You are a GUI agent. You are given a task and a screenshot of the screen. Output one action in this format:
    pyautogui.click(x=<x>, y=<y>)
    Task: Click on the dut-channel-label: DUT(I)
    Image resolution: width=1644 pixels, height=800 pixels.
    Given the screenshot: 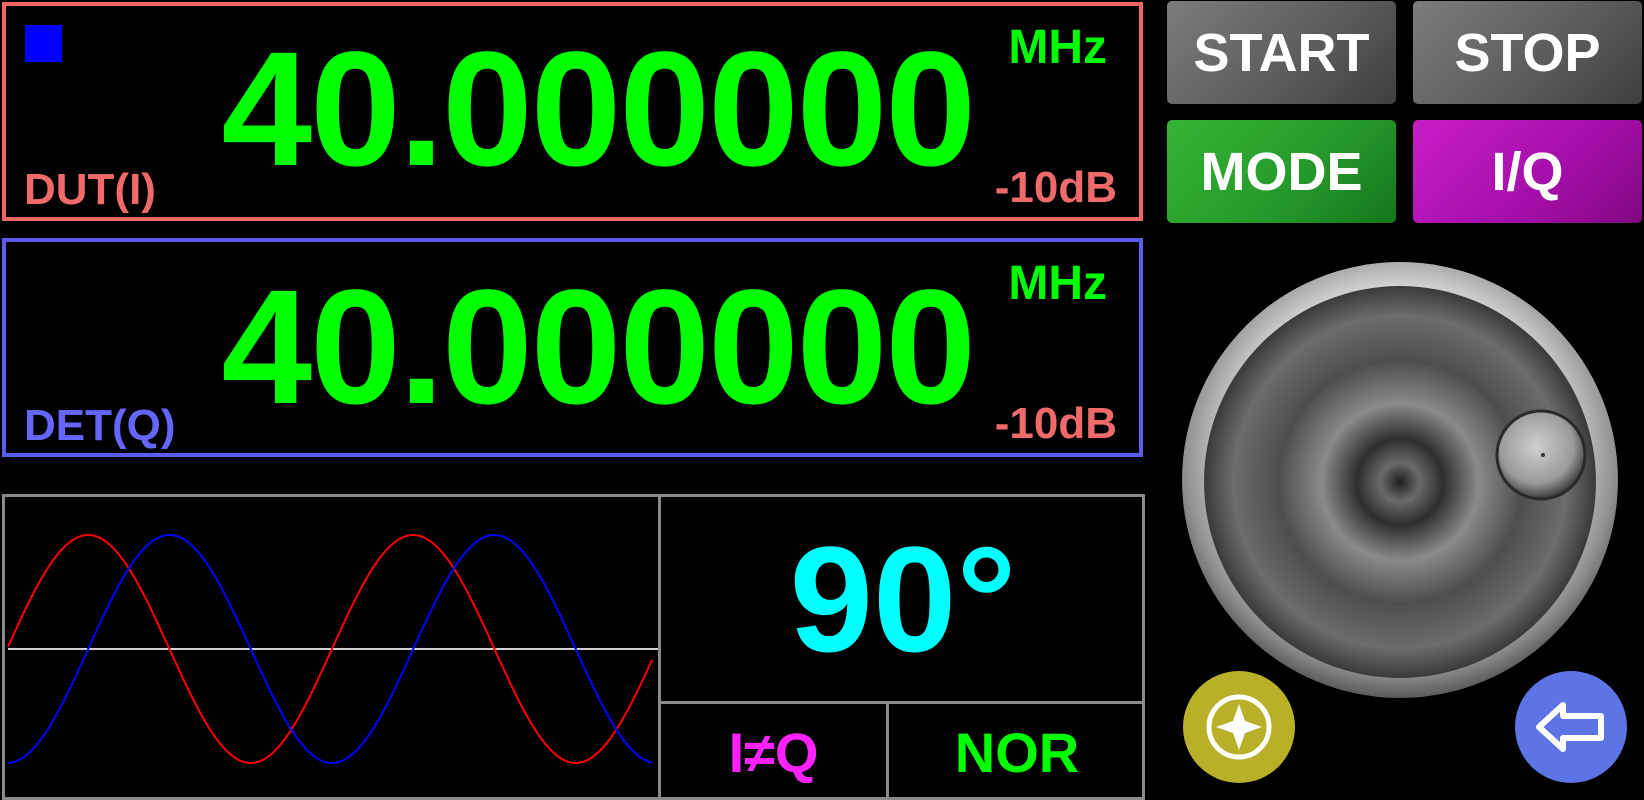 What is the action you would take?
    pyautogui.click(x=90, y=189)
    